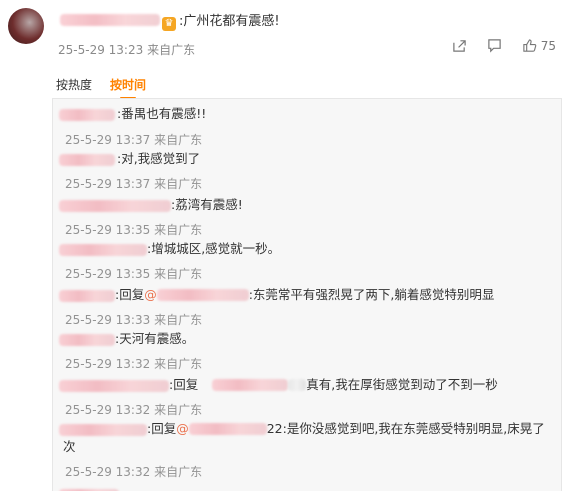  What do you see at coordinates (74, 84) in the screenshot?
I see `tab-sort-hot: 按热度` at bounding box center [74, 84].